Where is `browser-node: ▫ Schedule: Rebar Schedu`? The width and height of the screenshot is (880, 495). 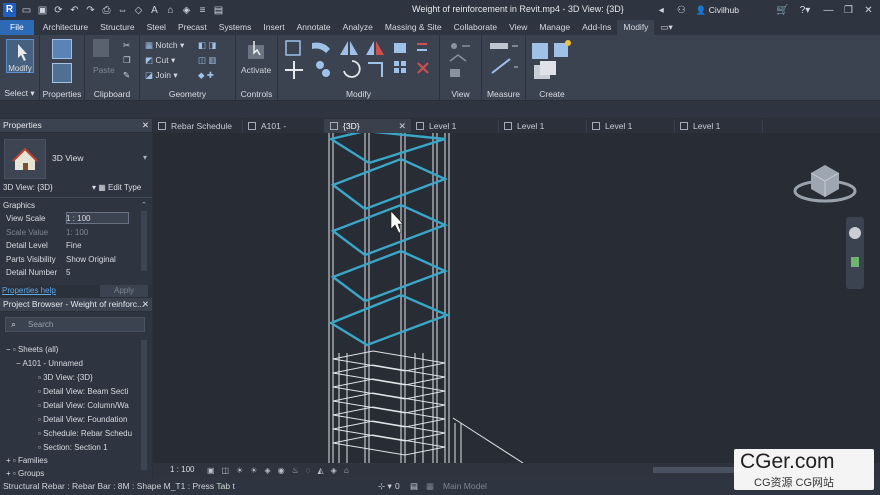 browser-node: ▫ Schedule: Rebar Schedu is located at coordinates (85, 433).